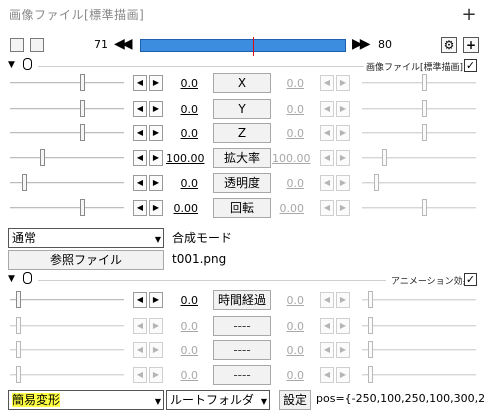 Image resolution: width=486 pixels, height=415 pixels. What do you see at coordinates (242, 133) in the screenshot?
I see `param-button: Z` at bounding box center [242, 133].